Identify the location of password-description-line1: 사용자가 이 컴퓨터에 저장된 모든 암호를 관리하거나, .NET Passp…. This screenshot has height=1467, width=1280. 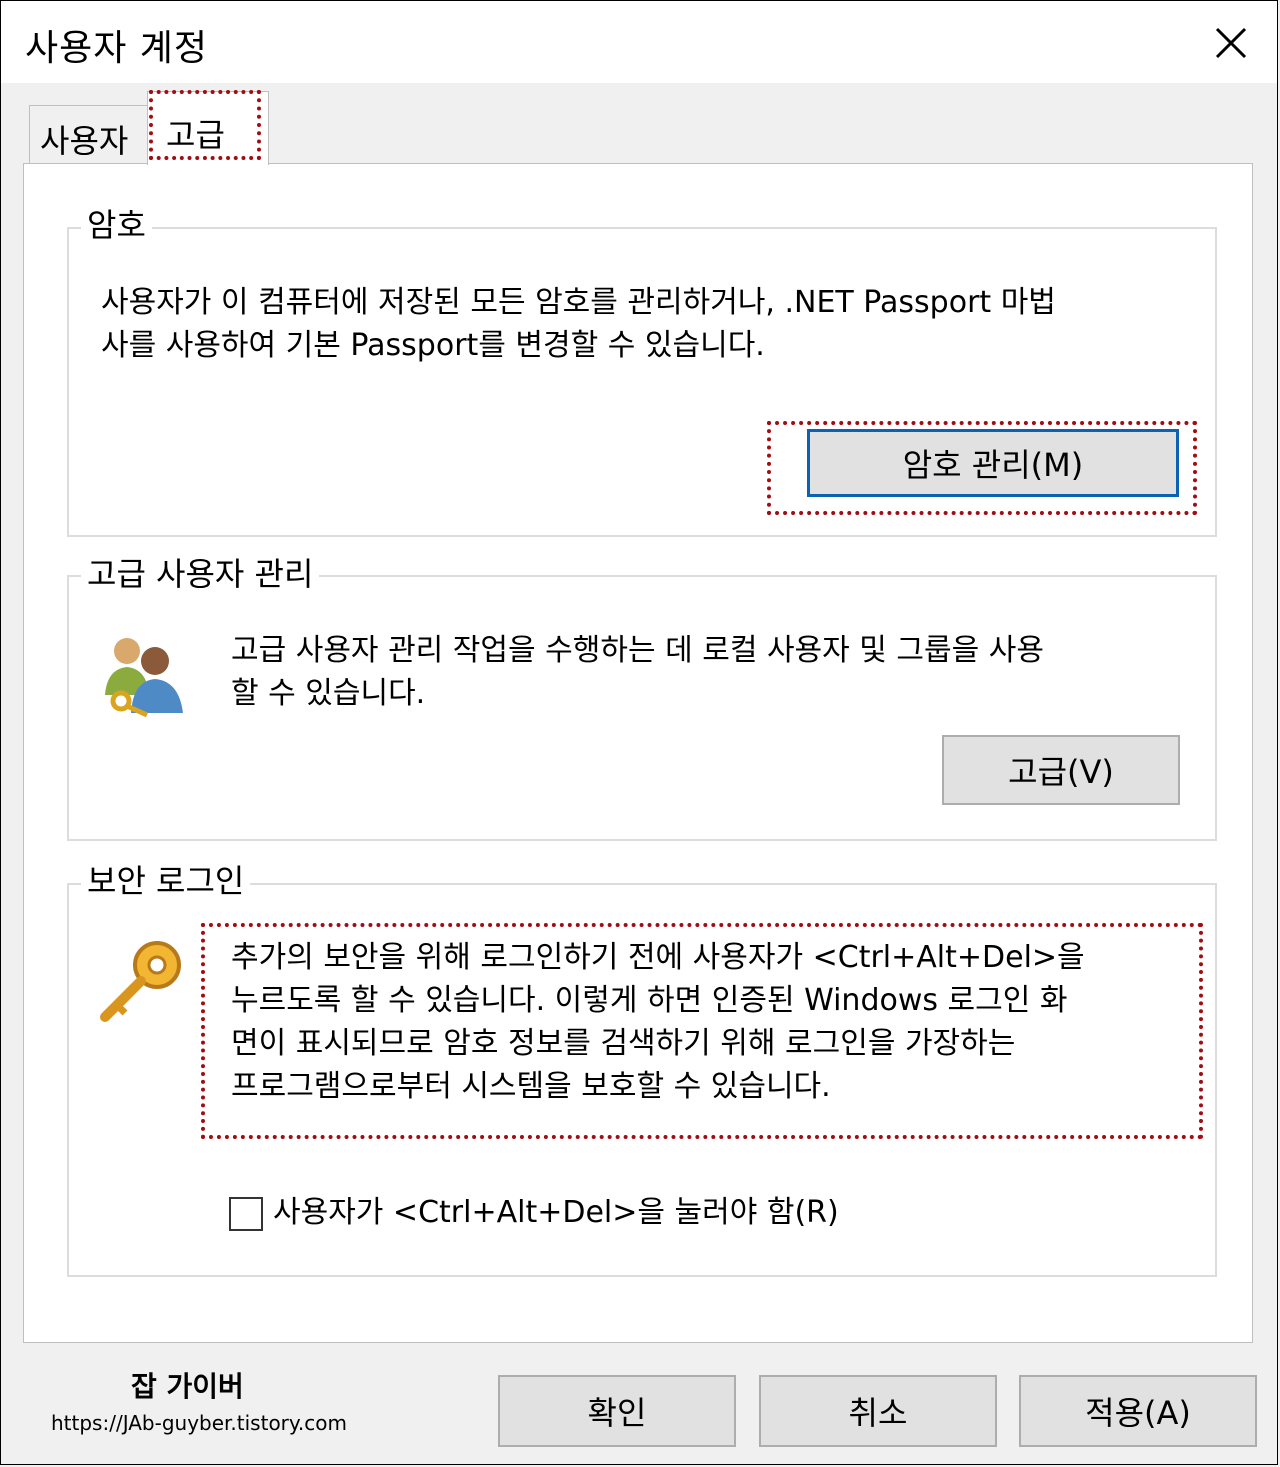
(578, 302).